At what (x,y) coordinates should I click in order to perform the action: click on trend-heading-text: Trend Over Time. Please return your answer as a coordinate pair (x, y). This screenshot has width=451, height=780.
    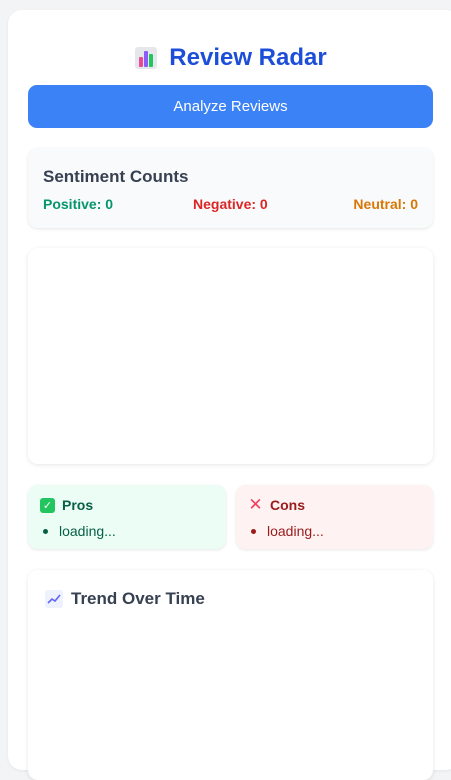
    Looking at the image, I should click on (138, 598).